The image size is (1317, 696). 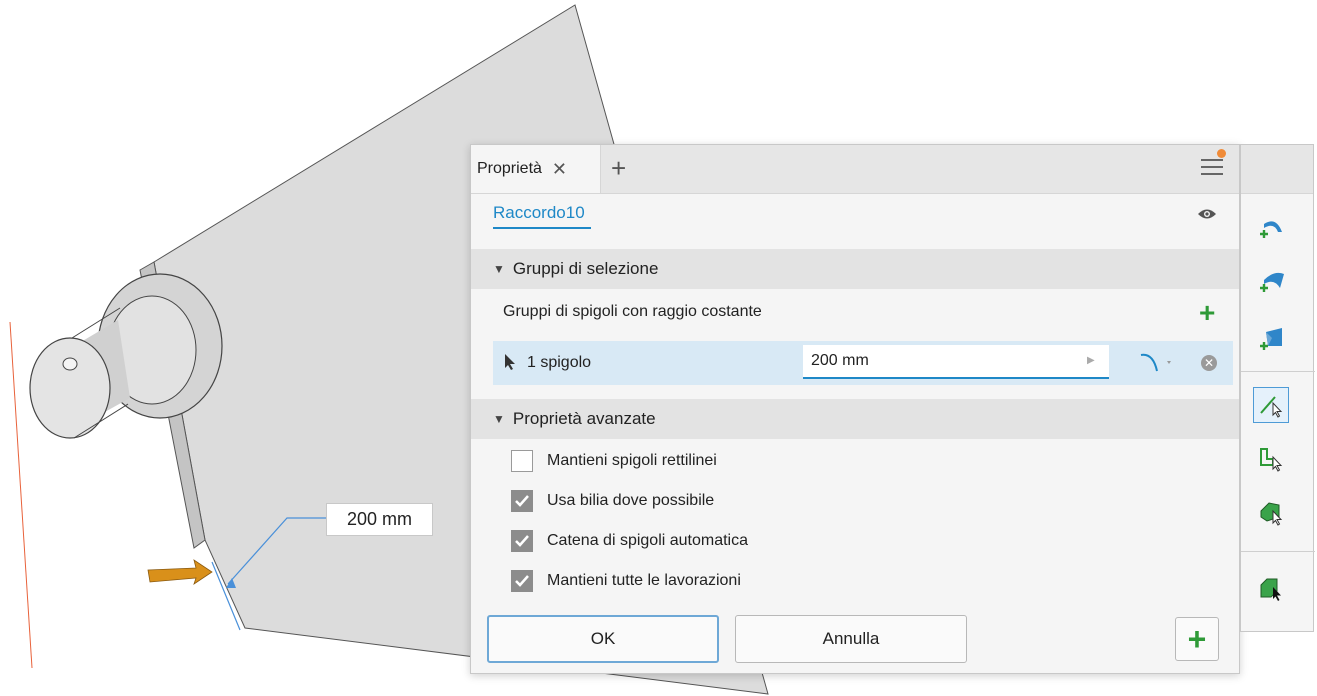 I want to click on toolbar-header, so click(x=1277, y=169).